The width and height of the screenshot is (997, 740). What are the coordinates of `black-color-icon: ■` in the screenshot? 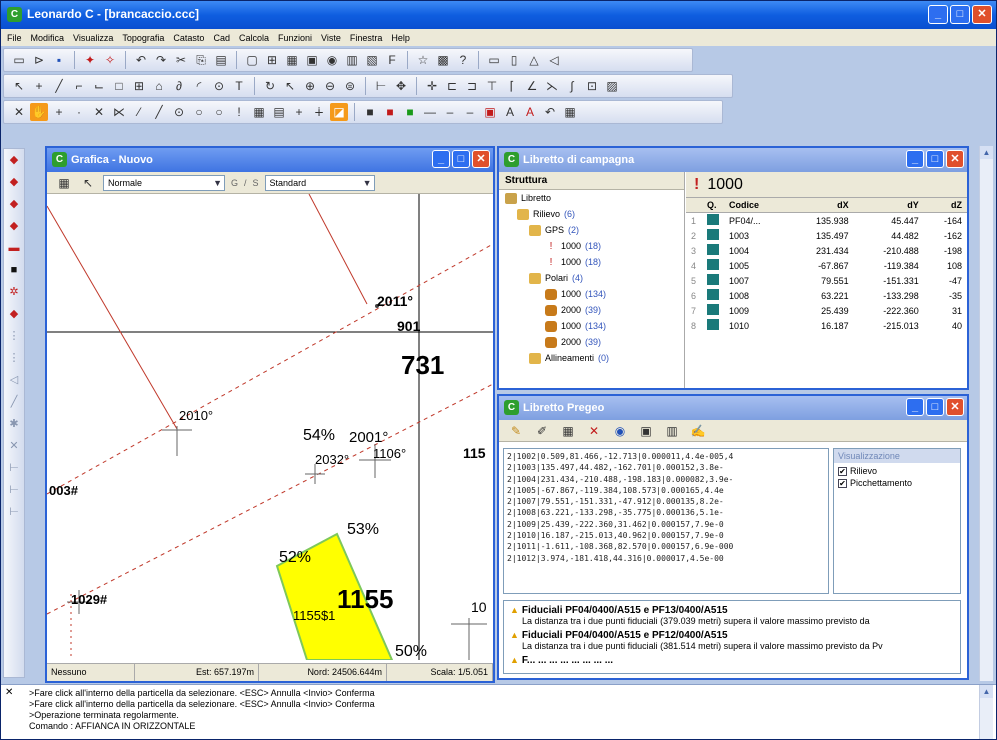 It's located at (370, 112).